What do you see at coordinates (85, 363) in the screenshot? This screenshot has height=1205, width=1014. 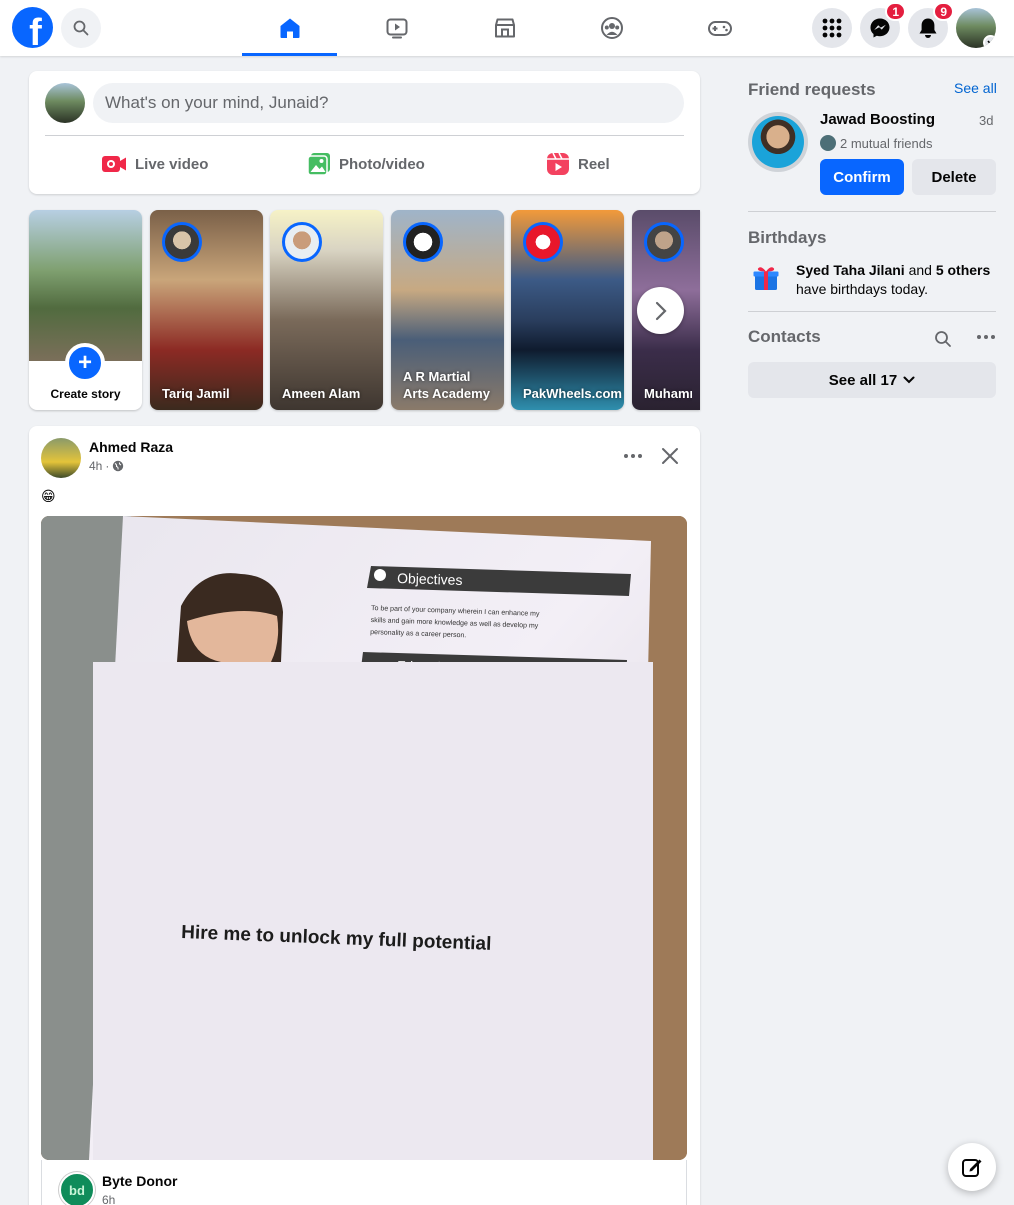 I see `plus-icon: +` at bounding box center [85, 363].